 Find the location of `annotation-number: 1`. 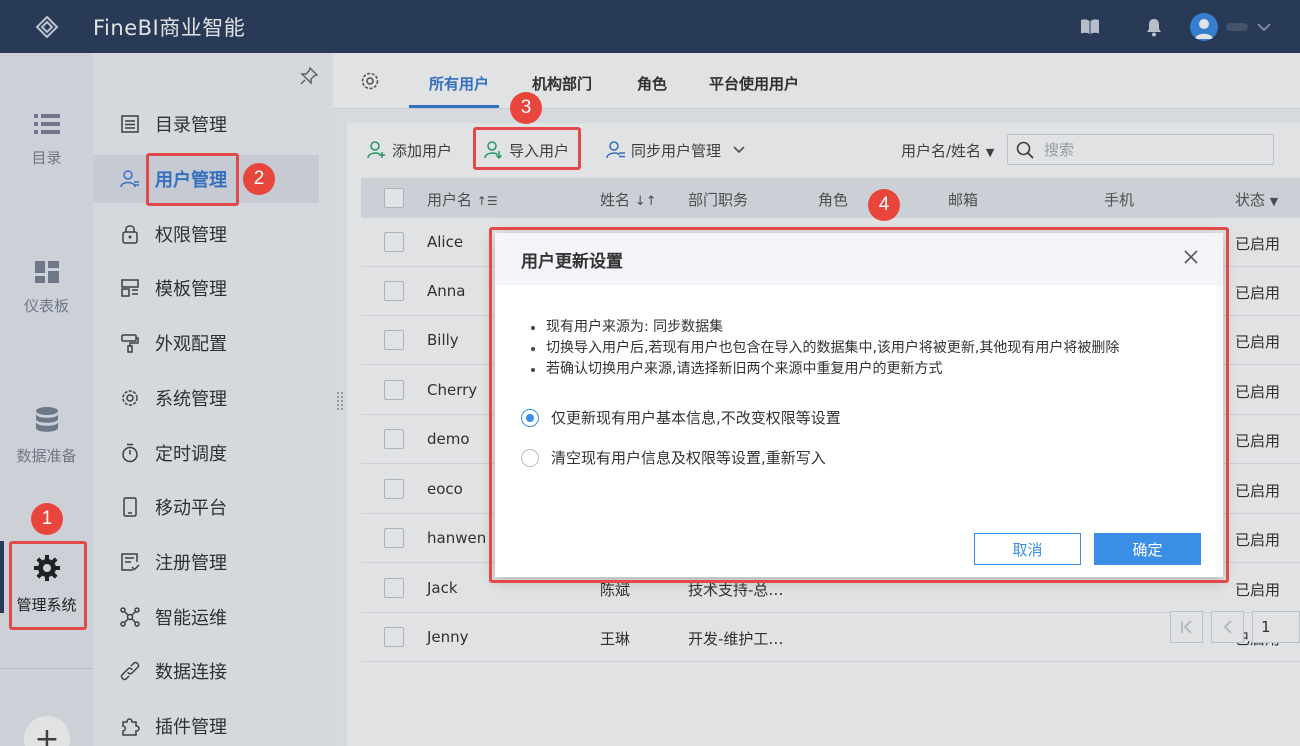

annotation-number: 1 is located at coordinates (47, 519).